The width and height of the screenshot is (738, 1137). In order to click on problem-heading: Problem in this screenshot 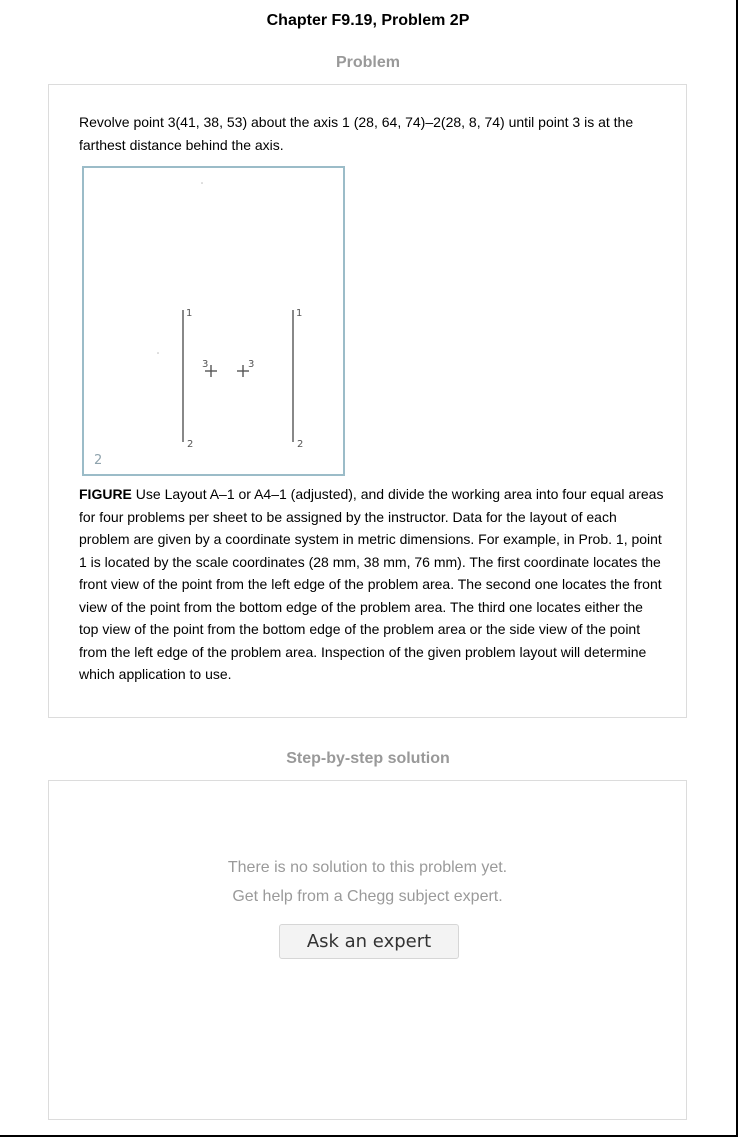, I will do `click(367, 62)`.